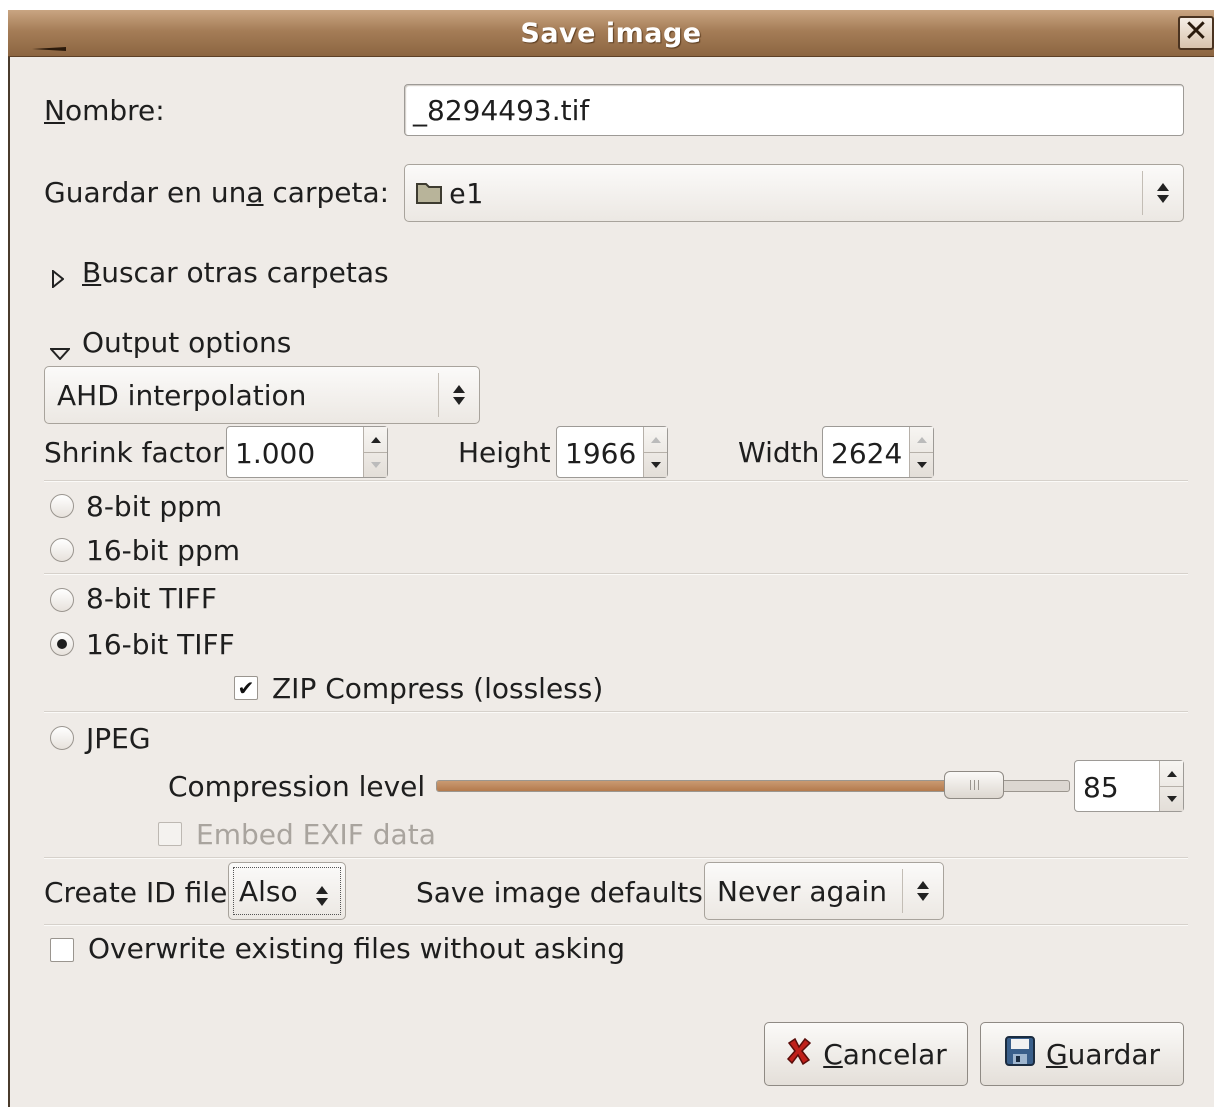  I want to click on overwrite-label: Overwrite existing files without asking, so click(357, 948).